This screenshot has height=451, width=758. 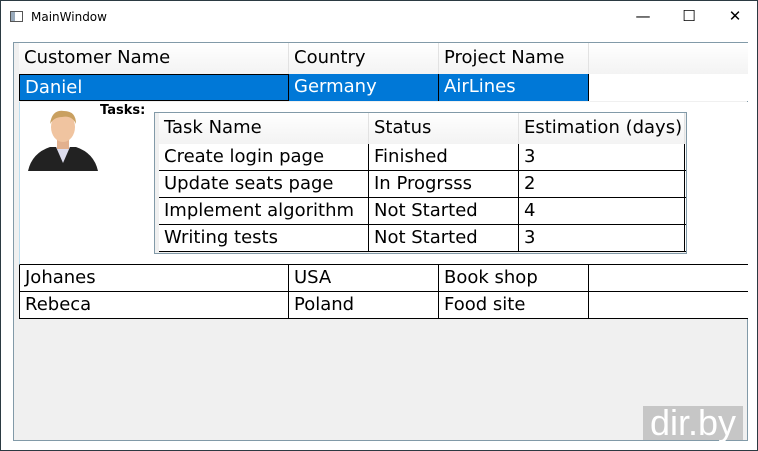 What do you see at coordinates (689, 16) in the screenshot?
I see `maximize-button: ☐` at bounding box center [689, 16].